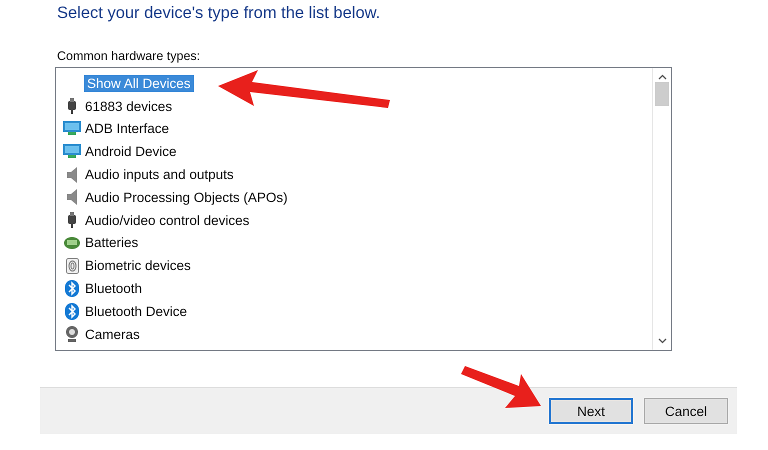 The image size is (768, 450). Describe the element at coordinates (127, 129) in the screenshot. I see `list-item: ADB Interface` at that location.